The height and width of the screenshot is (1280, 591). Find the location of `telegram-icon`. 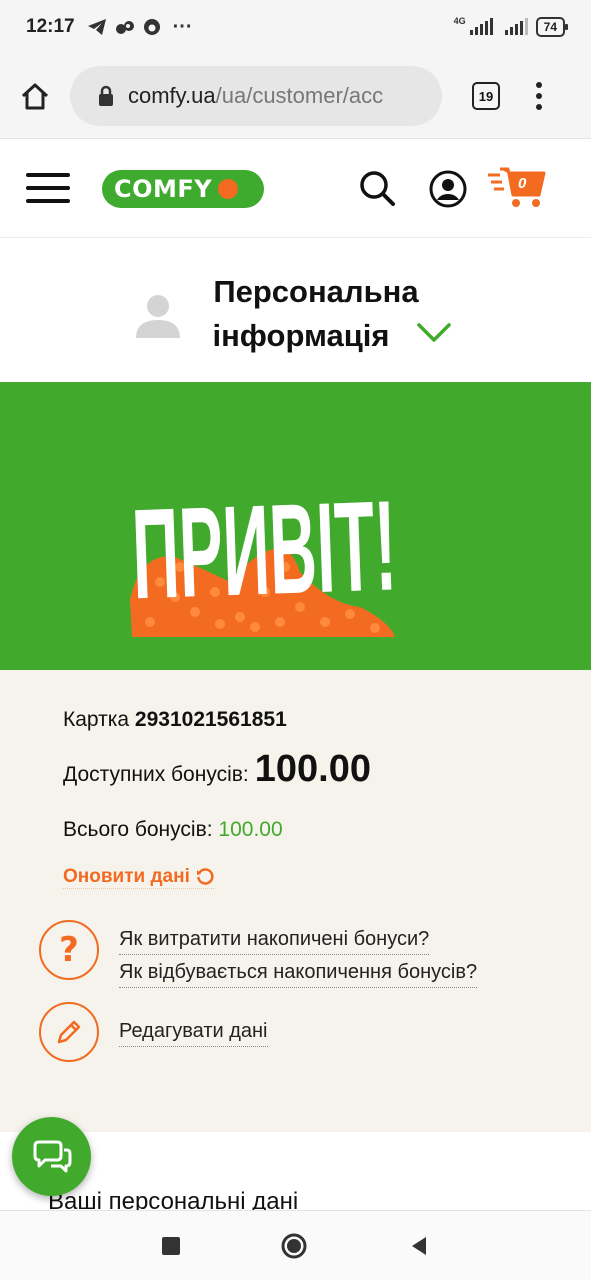

telegram-icon is located at coordinates (96, 27).